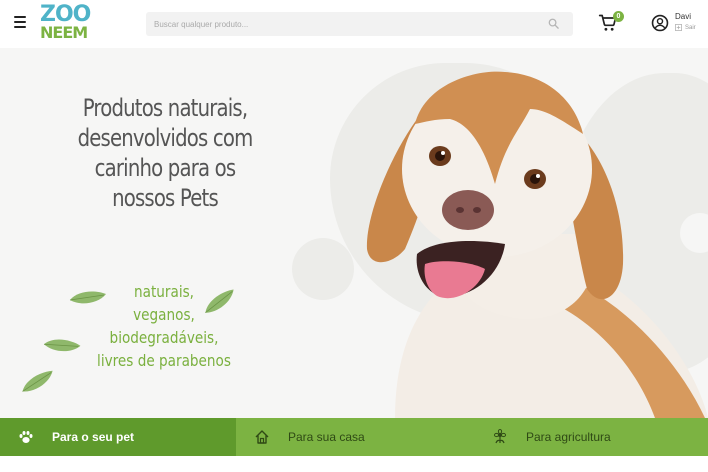  Describe the element at coordinates (165, 108) in the screenshot. I see `headline-line: Produtos naturais,` at that location.